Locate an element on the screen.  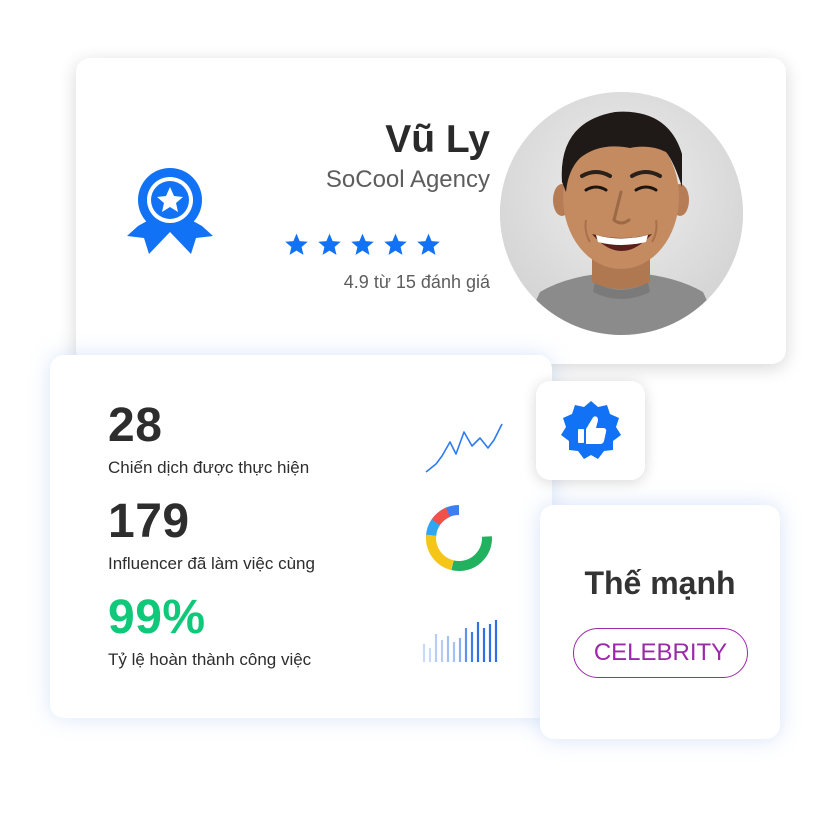
stat-campaigns-value: 28 is located at coordinates (135, 425).